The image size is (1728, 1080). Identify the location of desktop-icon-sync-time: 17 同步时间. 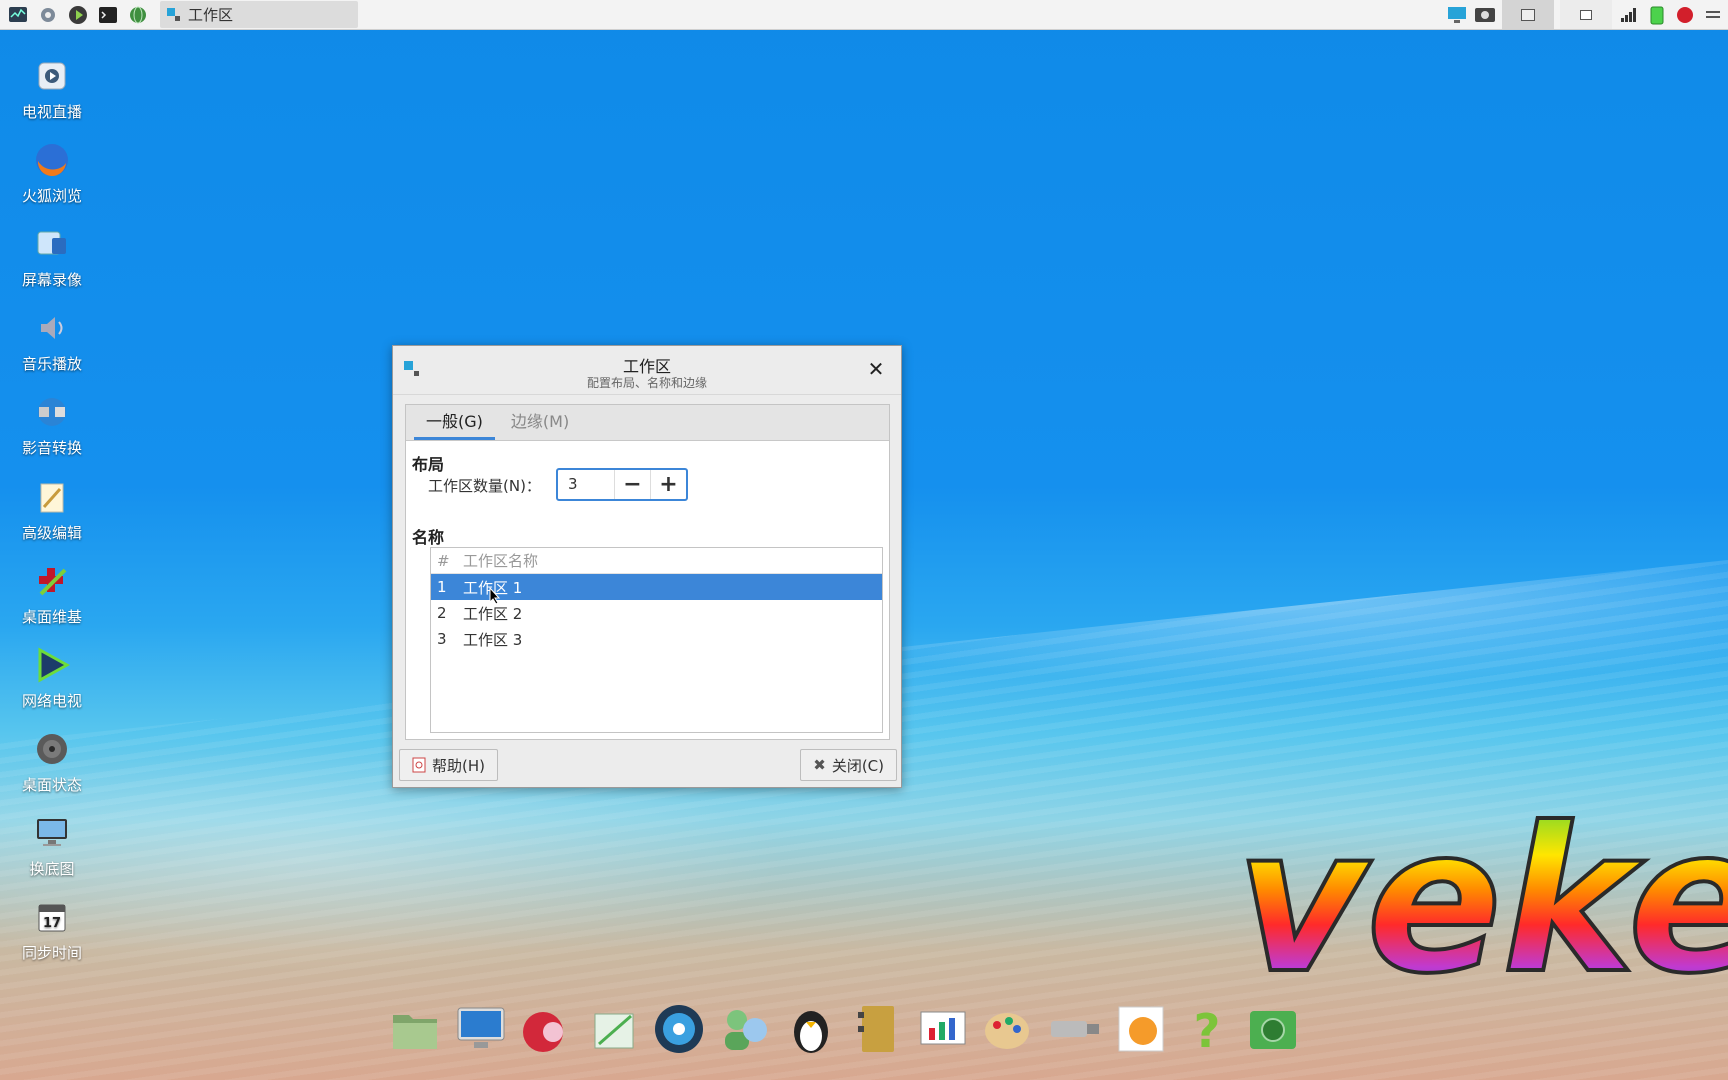
(52, 930).